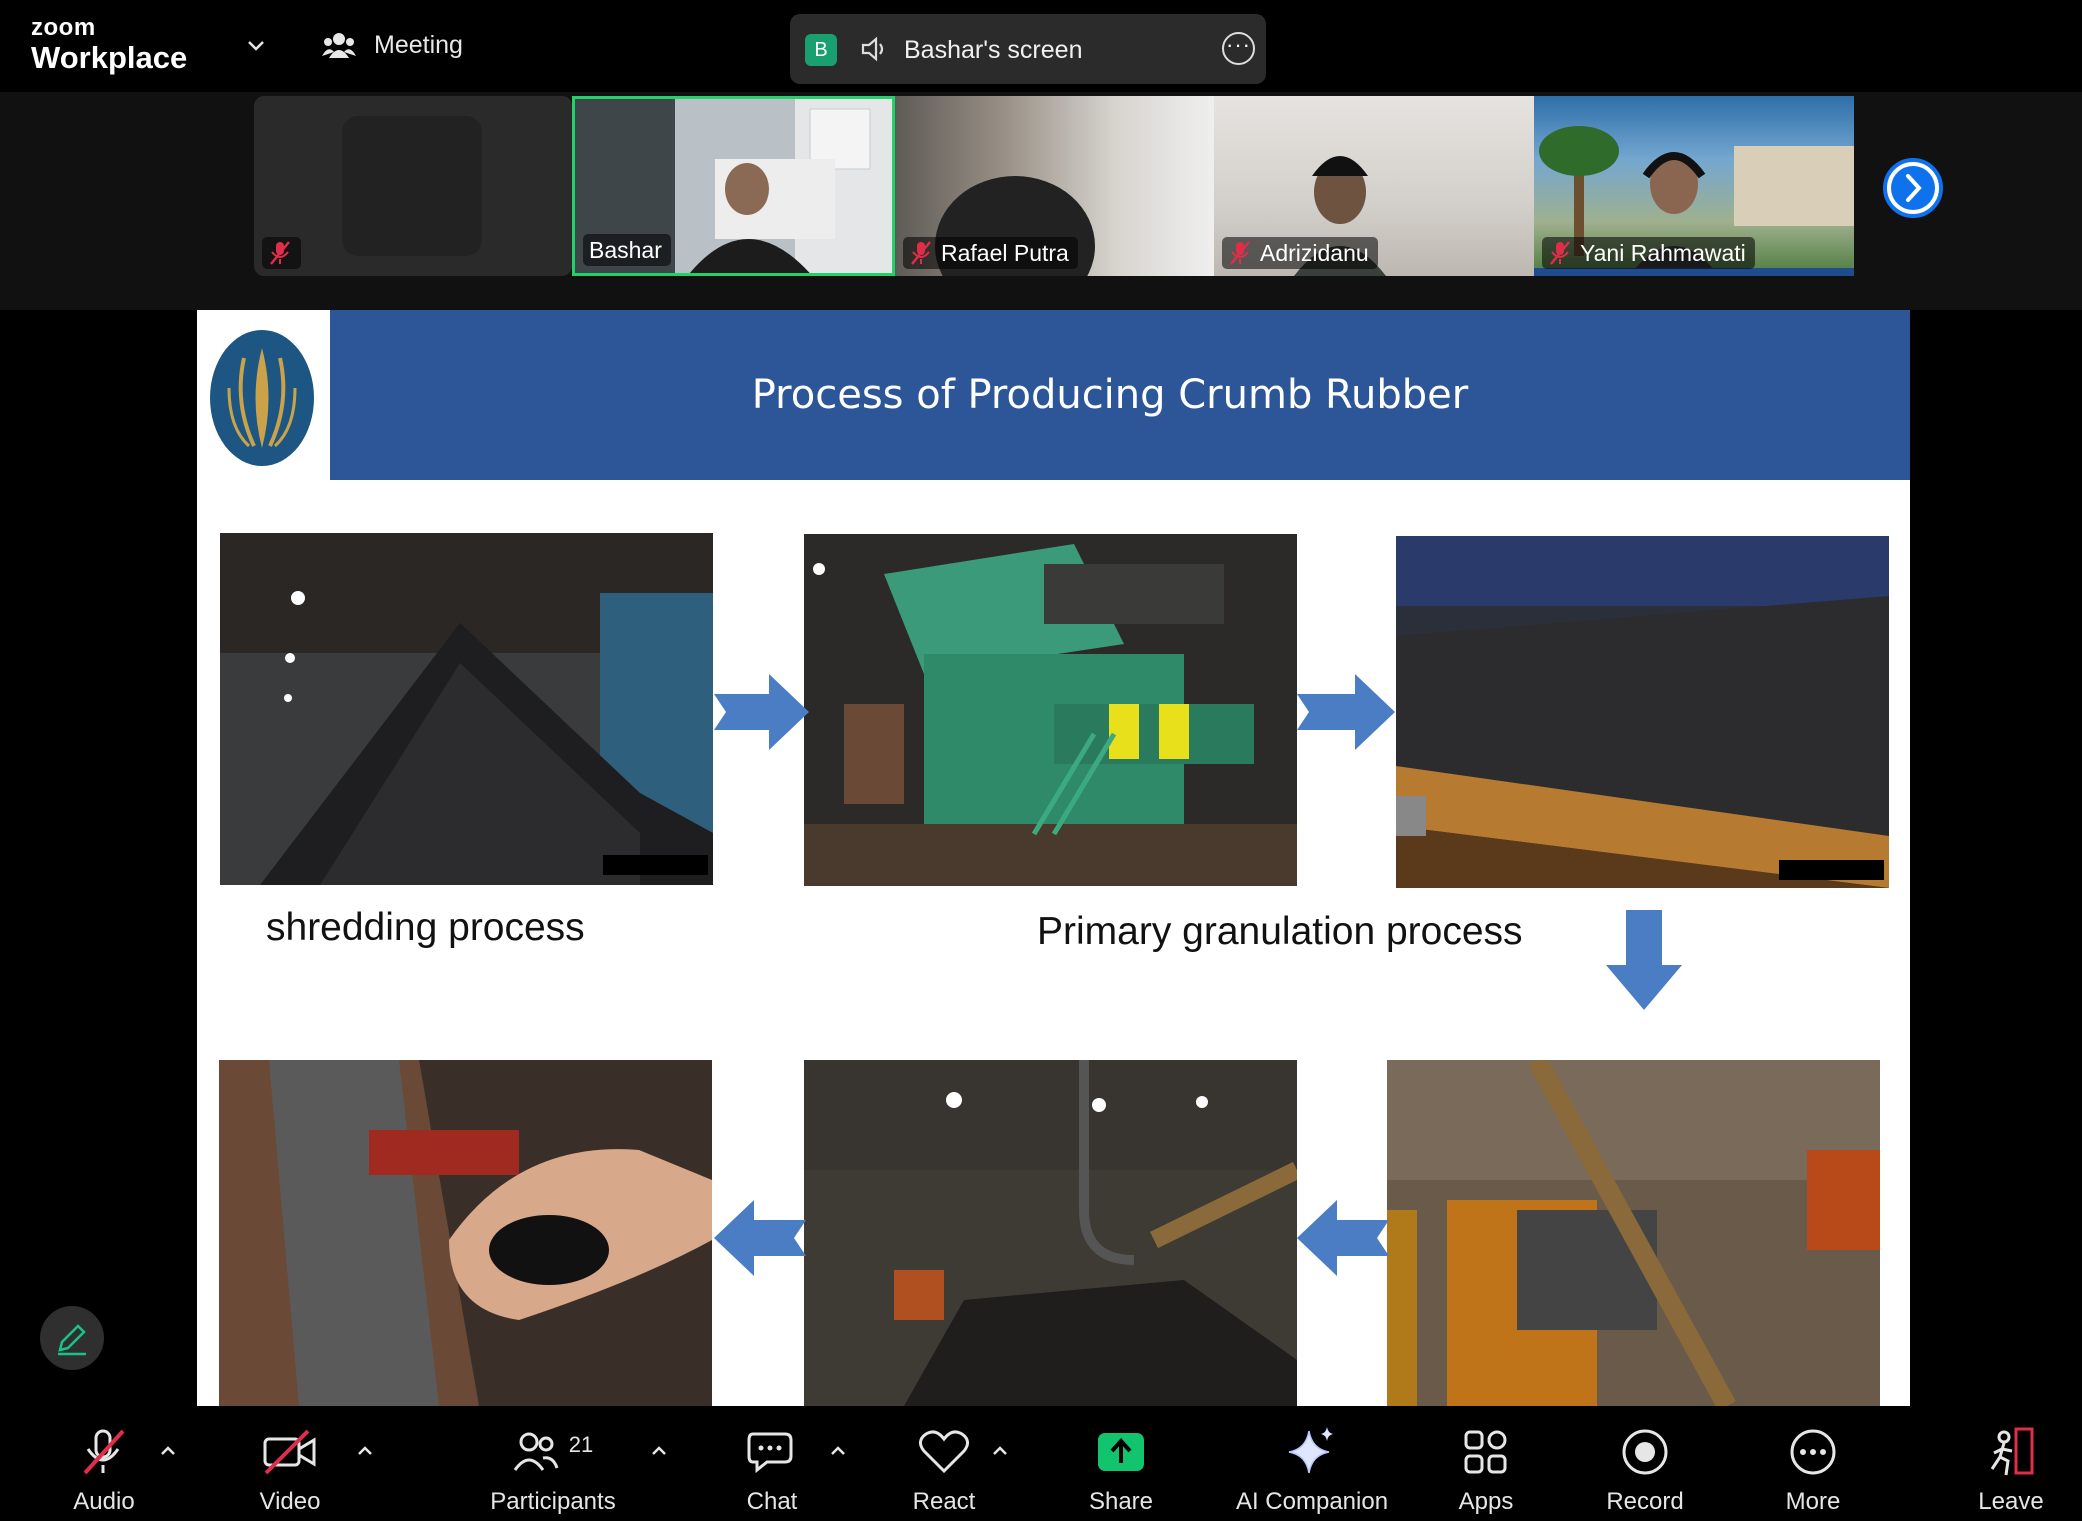 Image resolution: width=2082 pixels, height=1521 pixels. What do you see at coordinates (944, 1452) in the screenshot?
I see `heart-icon` at bounding box center [944, 1452].